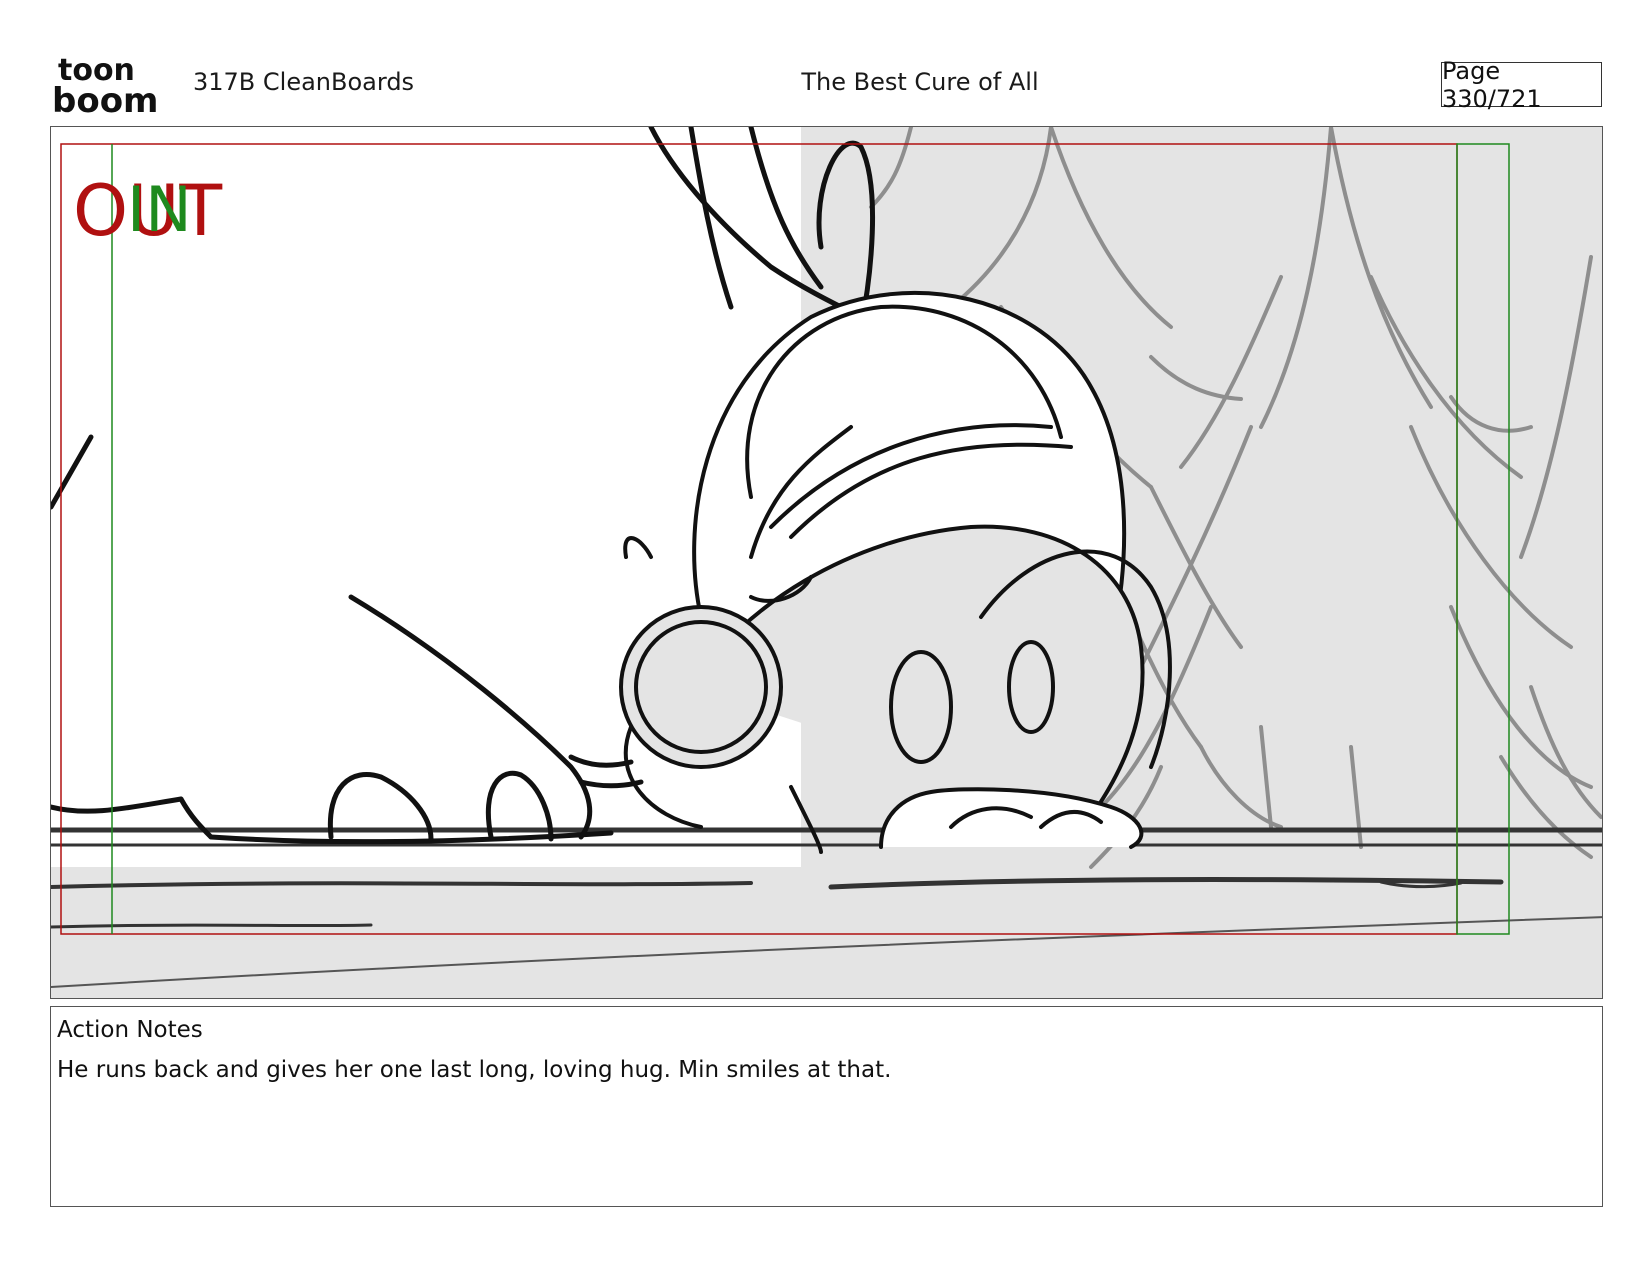  Describe the element at coordinates (920, 82) in the screenshot. I see `episode-title: The Best Cure of All` at that location.